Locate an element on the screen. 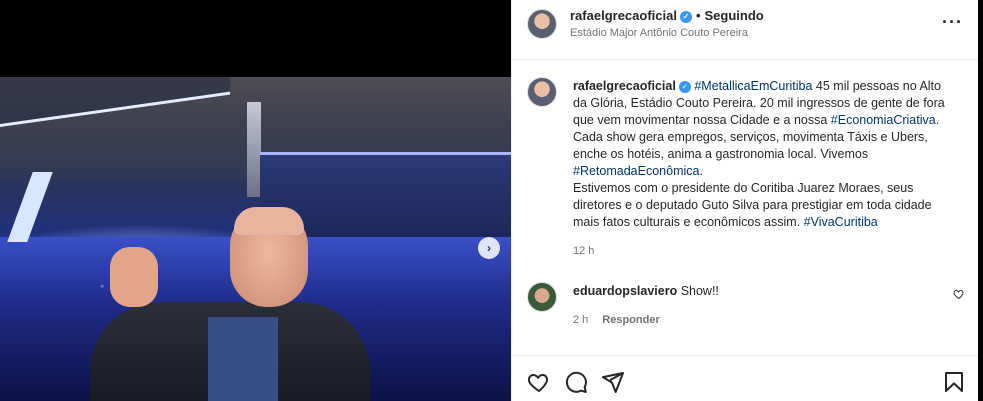  post-actions-bar is located at coordinates (745, 378).